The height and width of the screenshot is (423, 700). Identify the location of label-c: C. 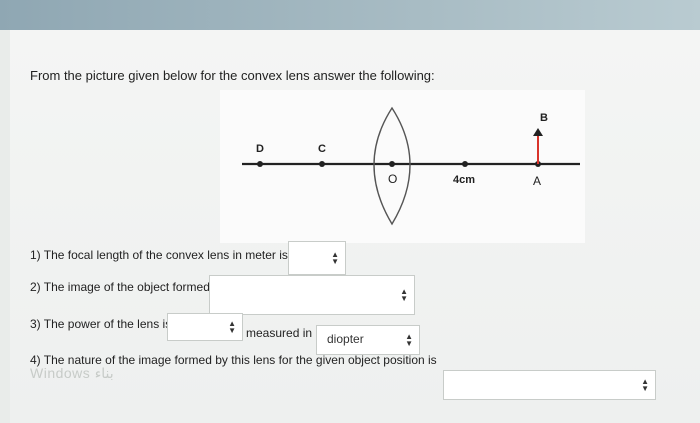
(322, 149).